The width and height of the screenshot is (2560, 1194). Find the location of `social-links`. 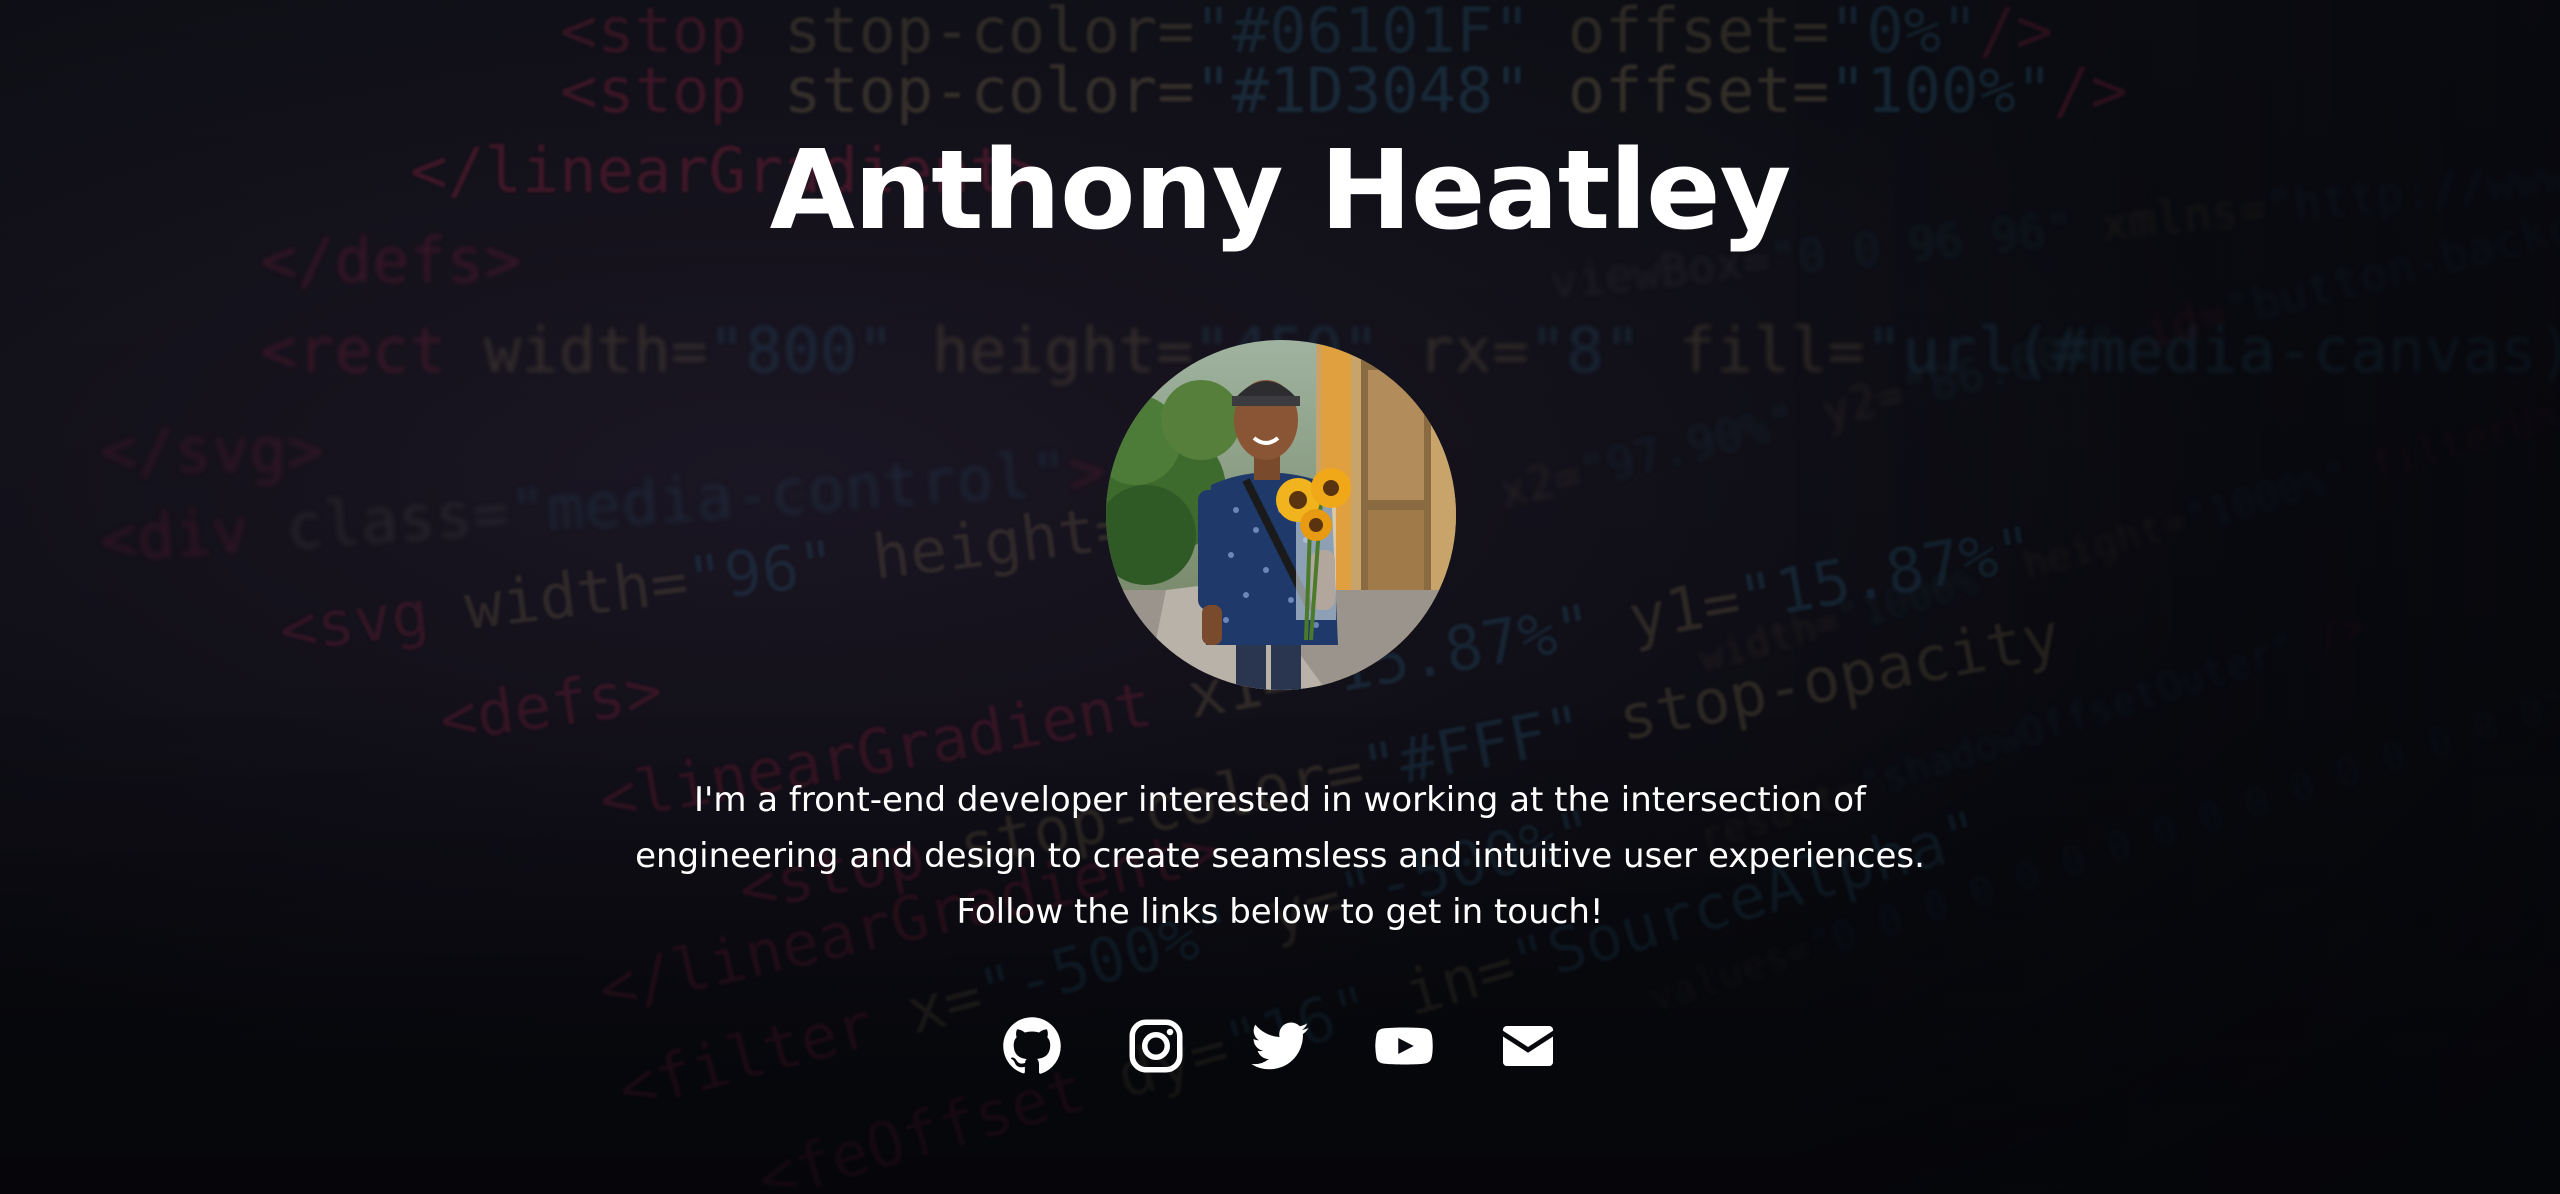

social-links is located at coordinates (1280, 1046).